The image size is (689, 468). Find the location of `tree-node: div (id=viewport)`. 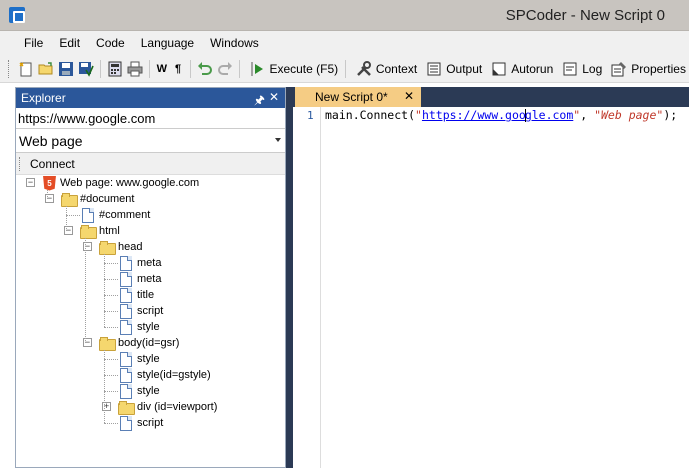

tree-node: div (id=viewport) is located at coordinates (167, 407).